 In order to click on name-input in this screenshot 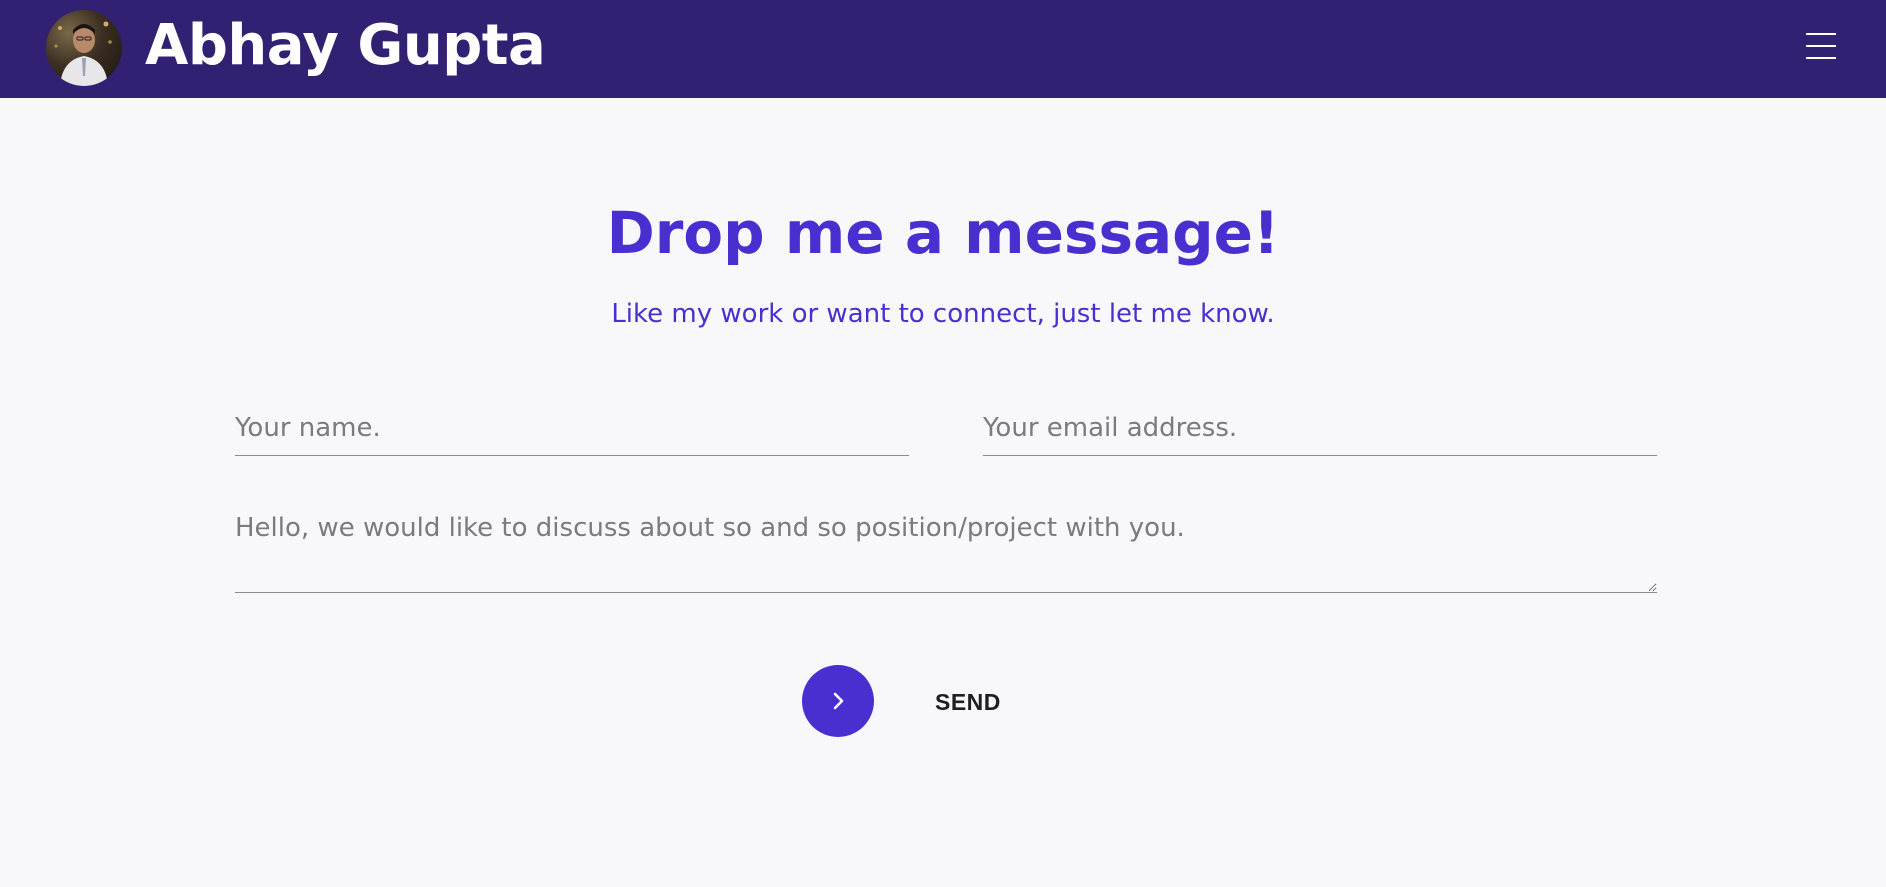, I will do `click(572, 428)`.